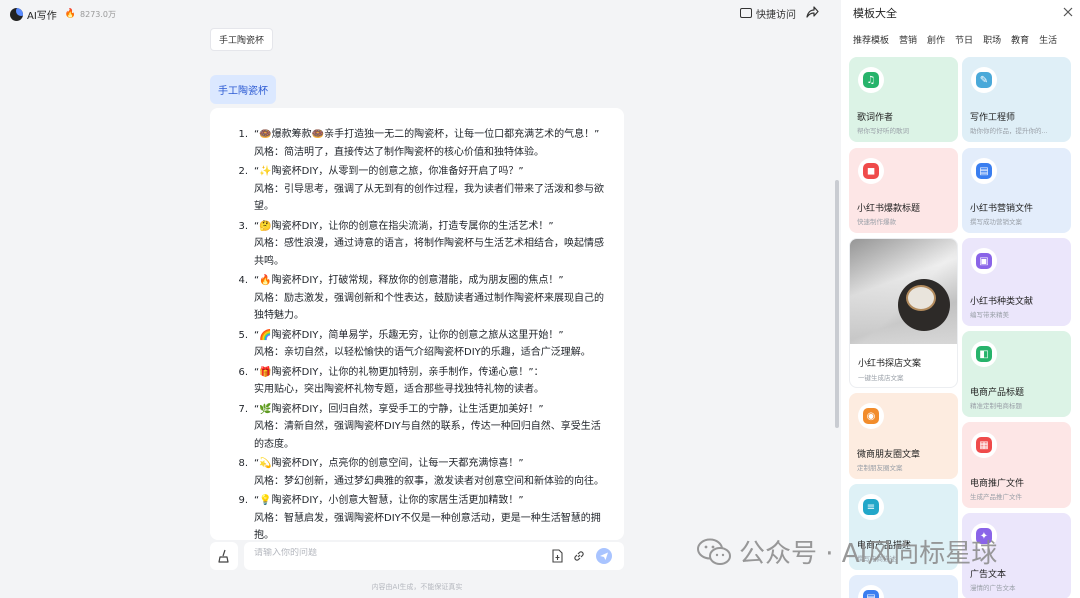 This screenshot has width=1080, height=598. What do you see at coordinates (984, 445) in the screenshot?
I see `file-icon: ▦` at bounding box center [984, 445].